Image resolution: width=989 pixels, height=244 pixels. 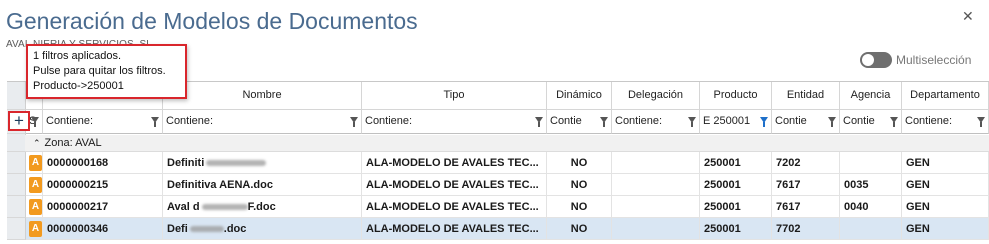 I want to click on column-header-agencia: Agencia, so click(x=871, y=96).